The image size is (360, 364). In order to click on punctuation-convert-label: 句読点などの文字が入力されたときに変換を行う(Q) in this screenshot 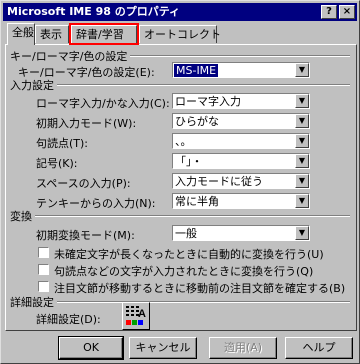, I will do `click(183, 271)`.